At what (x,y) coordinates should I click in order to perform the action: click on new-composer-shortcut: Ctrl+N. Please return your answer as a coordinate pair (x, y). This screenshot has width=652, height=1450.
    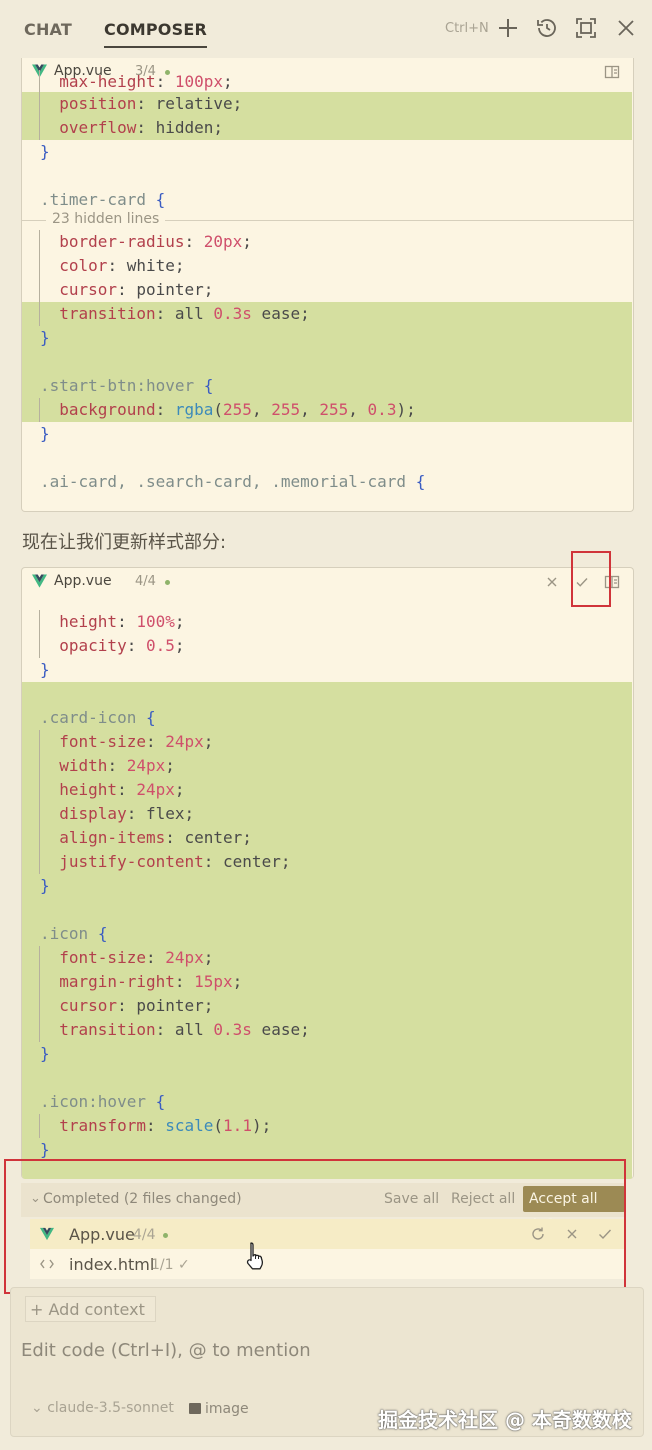
    Looking at the image, I should click on (467, 28).